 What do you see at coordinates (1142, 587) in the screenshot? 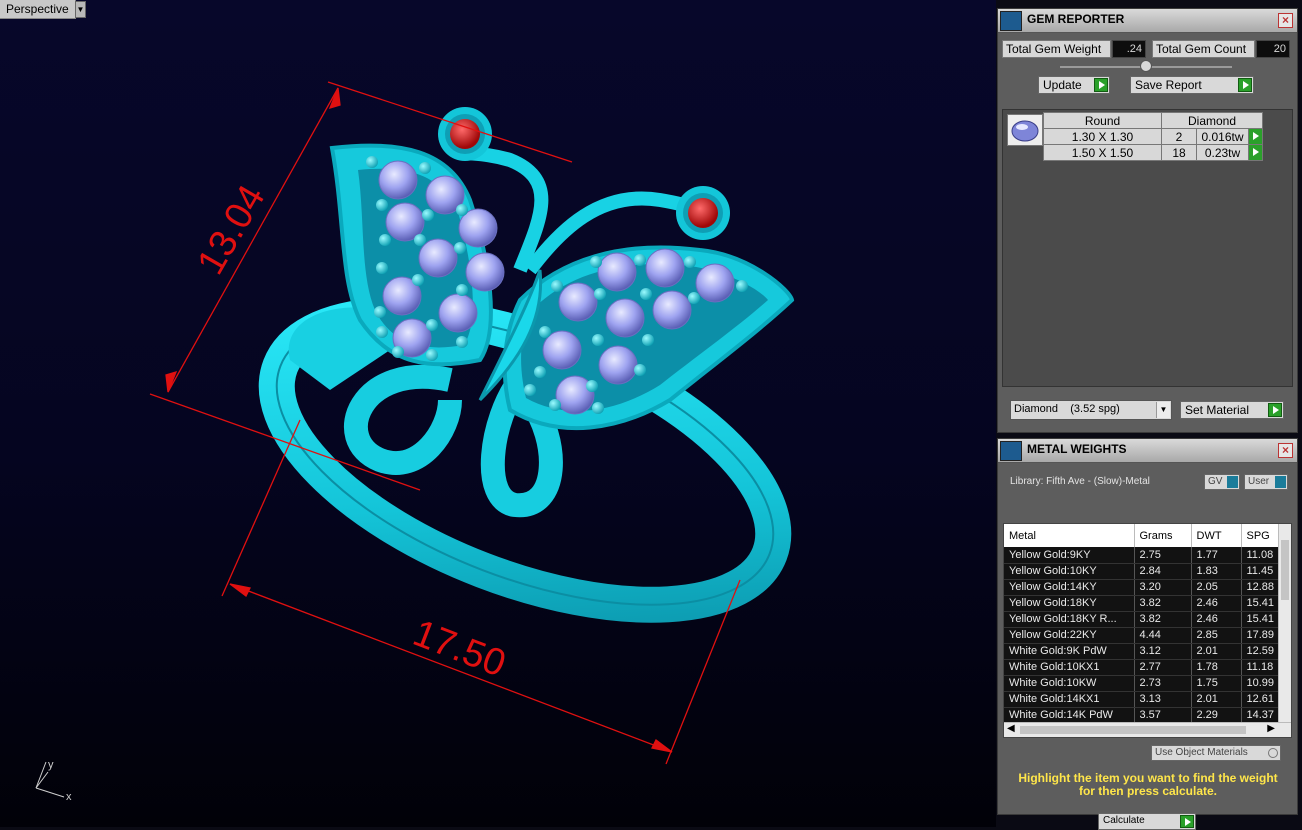
I see `table-row: Yellow Gold:14KY 3.20 2.05 12.88` at bounding box center [1142, 587].